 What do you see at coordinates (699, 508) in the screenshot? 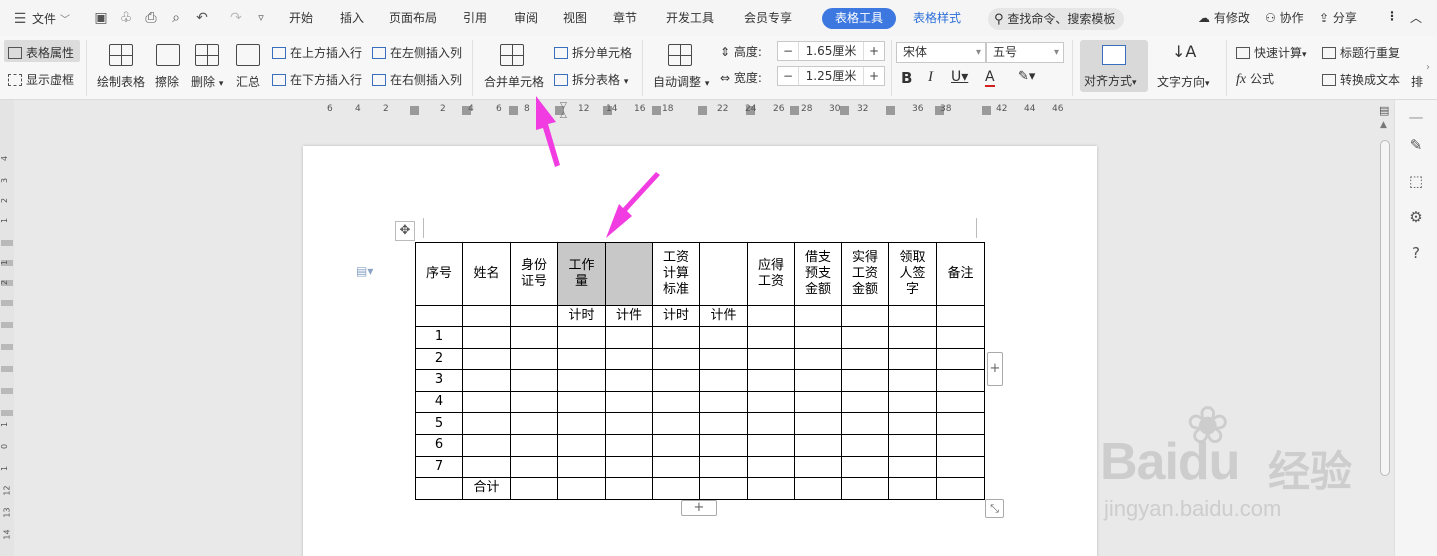
I see `add-row-button: +` at bounding box center [699, 508].